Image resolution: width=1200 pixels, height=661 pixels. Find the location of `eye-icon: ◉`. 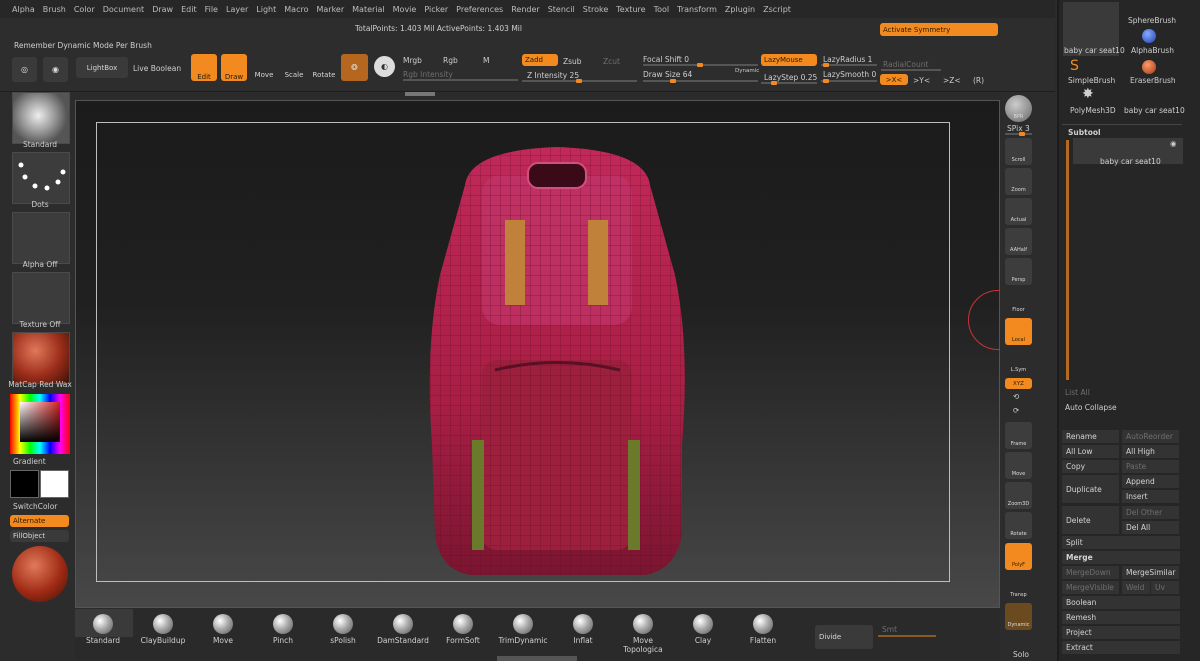

eye-icon: ◉ is located at coordinates (1173, 143).